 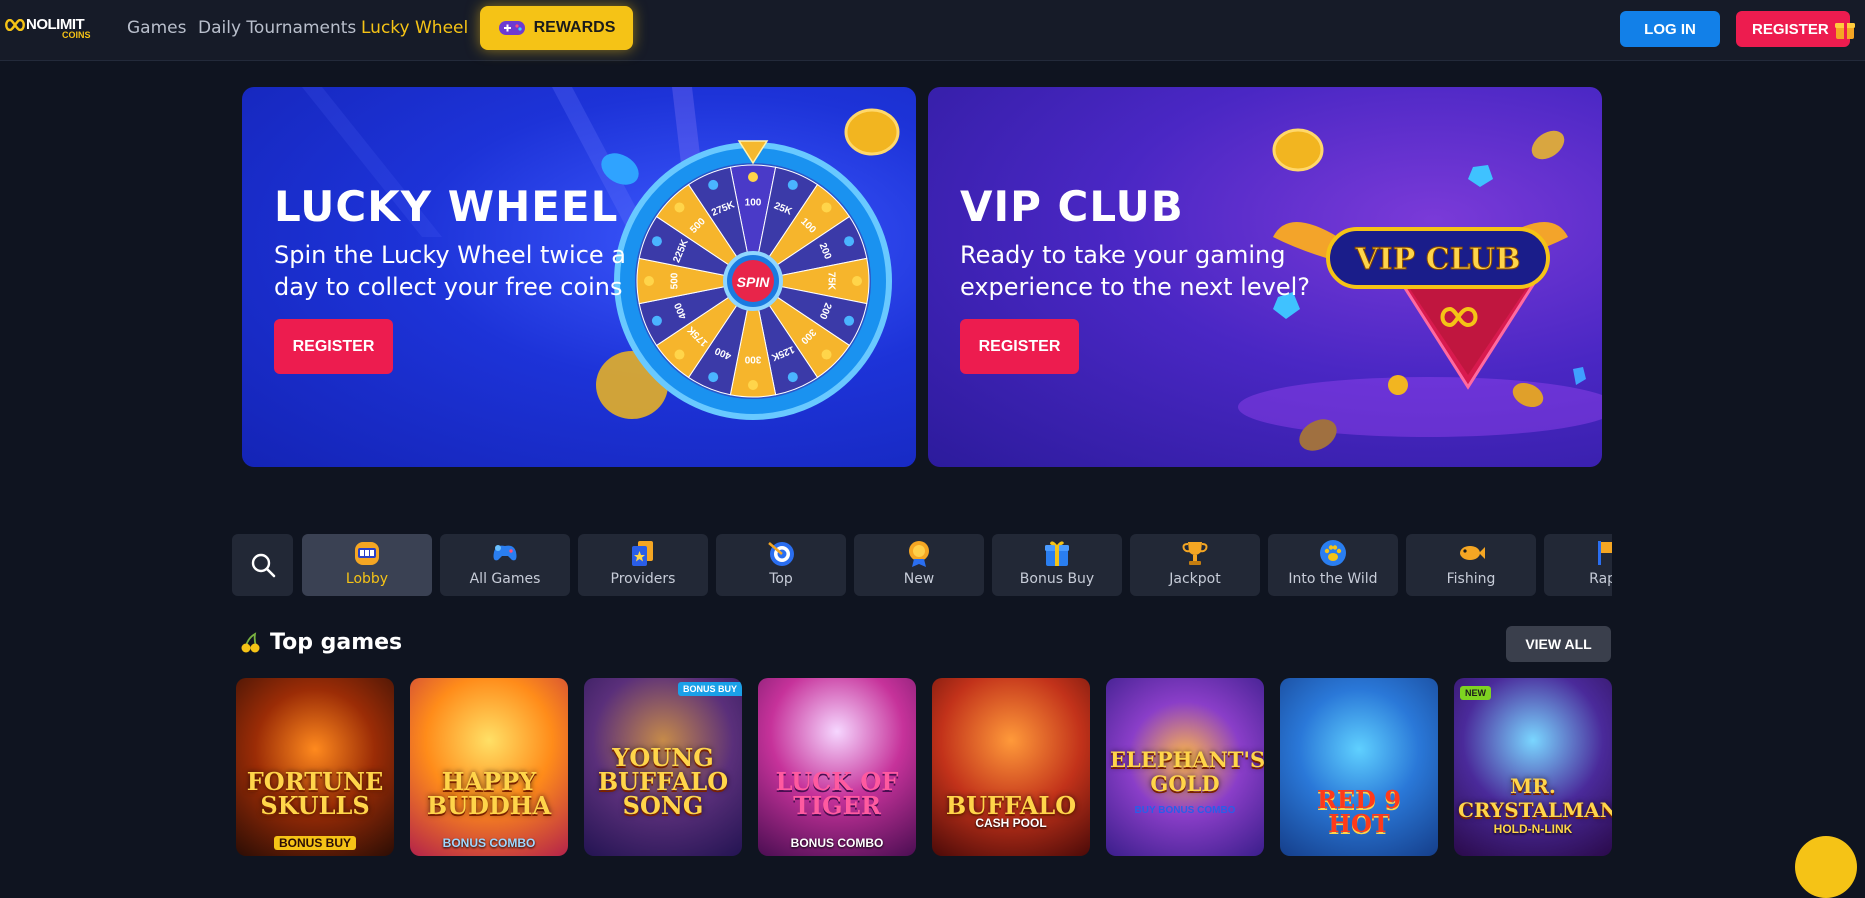 I want to click on target-icon, so click(x=781, y=554).